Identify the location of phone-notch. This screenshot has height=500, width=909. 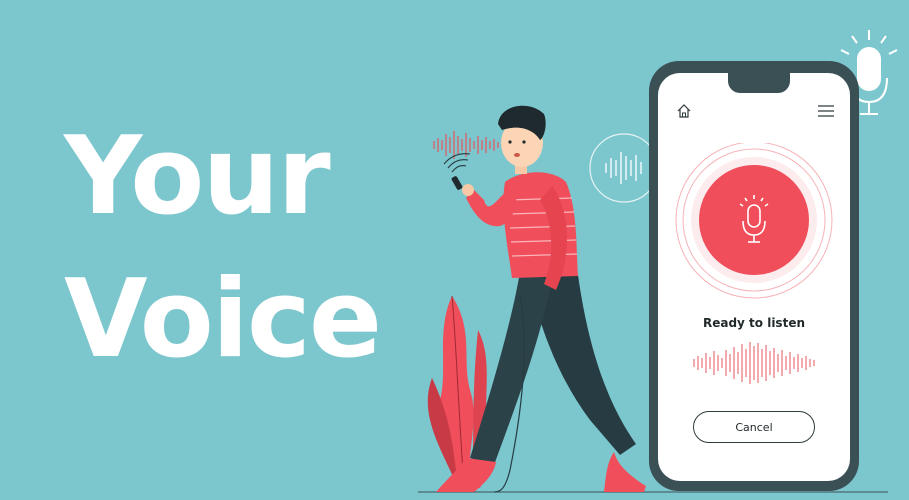
(759, 83).